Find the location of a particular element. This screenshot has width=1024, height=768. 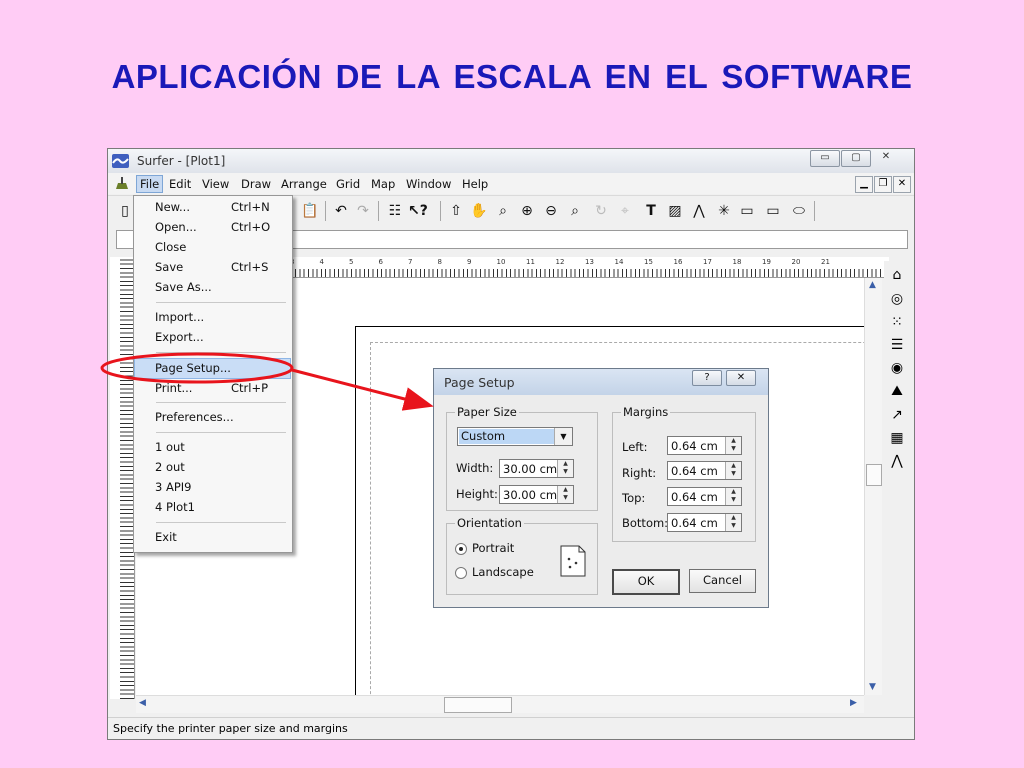

menu-map: Map is located at coordinates (383, 184).